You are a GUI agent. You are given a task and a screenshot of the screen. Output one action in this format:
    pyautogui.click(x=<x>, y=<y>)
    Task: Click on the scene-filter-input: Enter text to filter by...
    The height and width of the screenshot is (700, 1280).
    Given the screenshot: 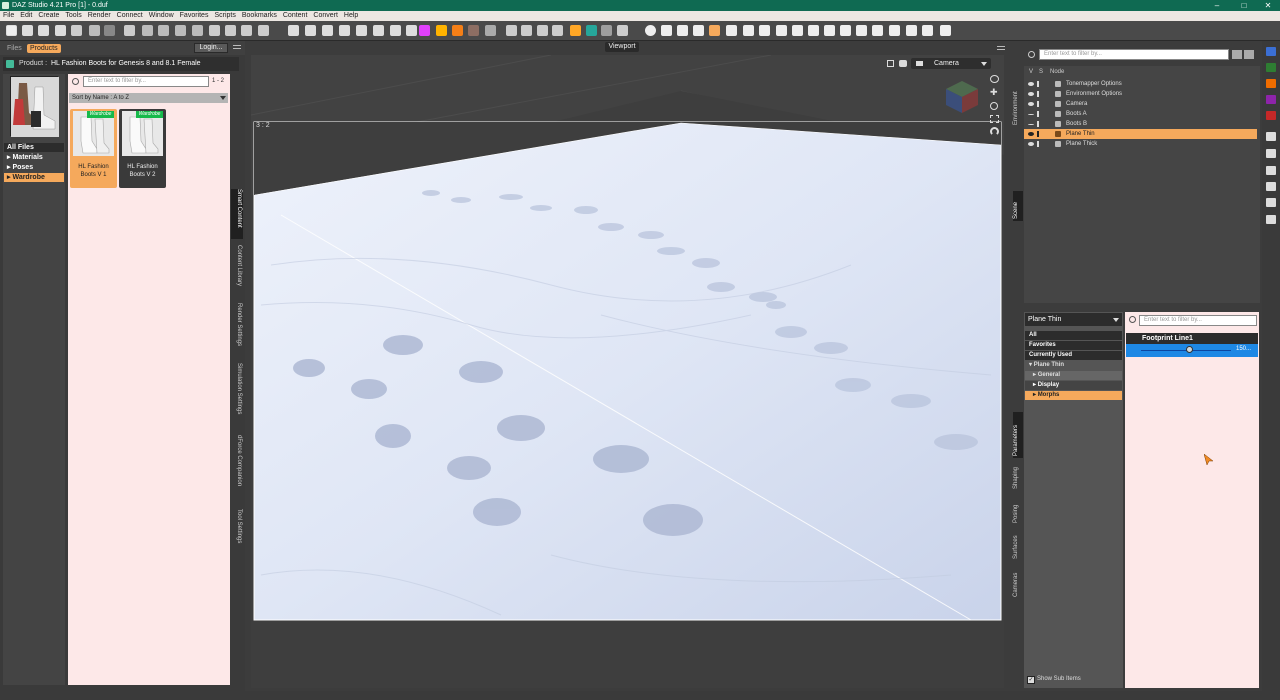 What is the action you would take?
    pyautogui.click(x=1134, y=54)
    